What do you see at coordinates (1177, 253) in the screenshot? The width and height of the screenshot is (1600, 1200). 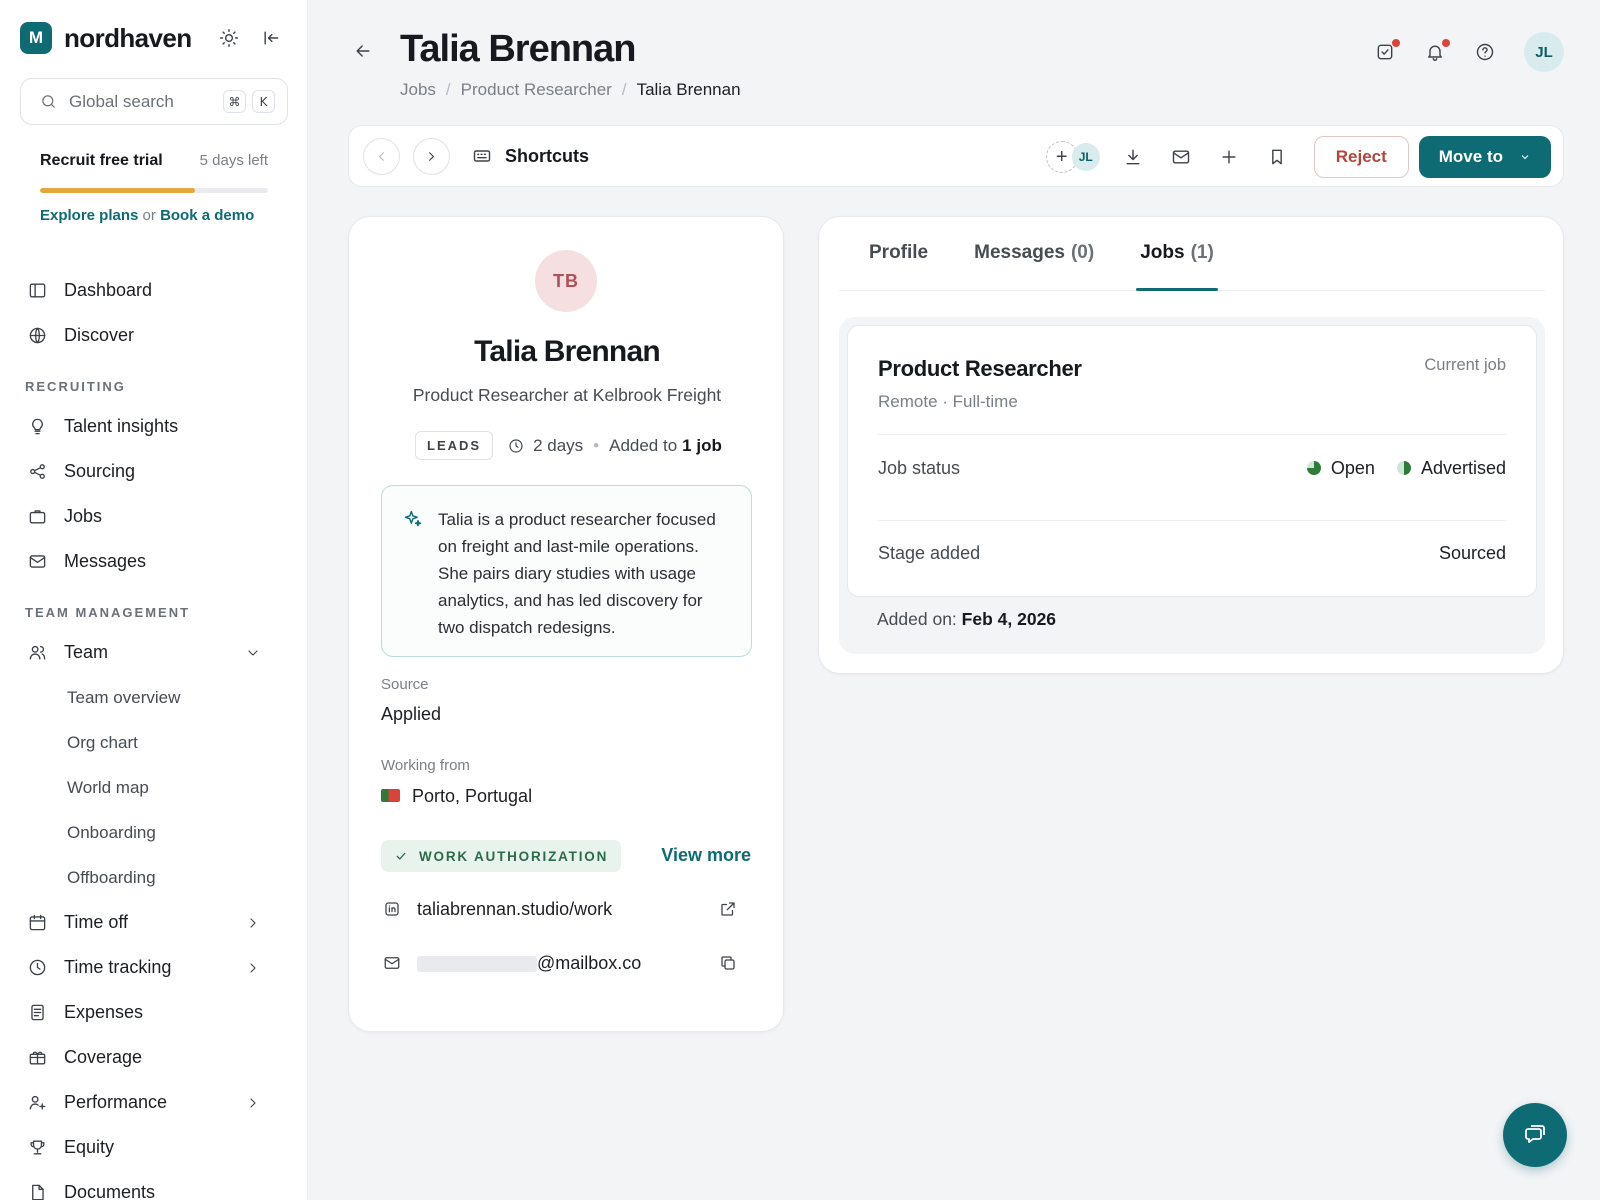 I see `tab-jobs: Jobs (1)` at bounding box center [1177, 253].